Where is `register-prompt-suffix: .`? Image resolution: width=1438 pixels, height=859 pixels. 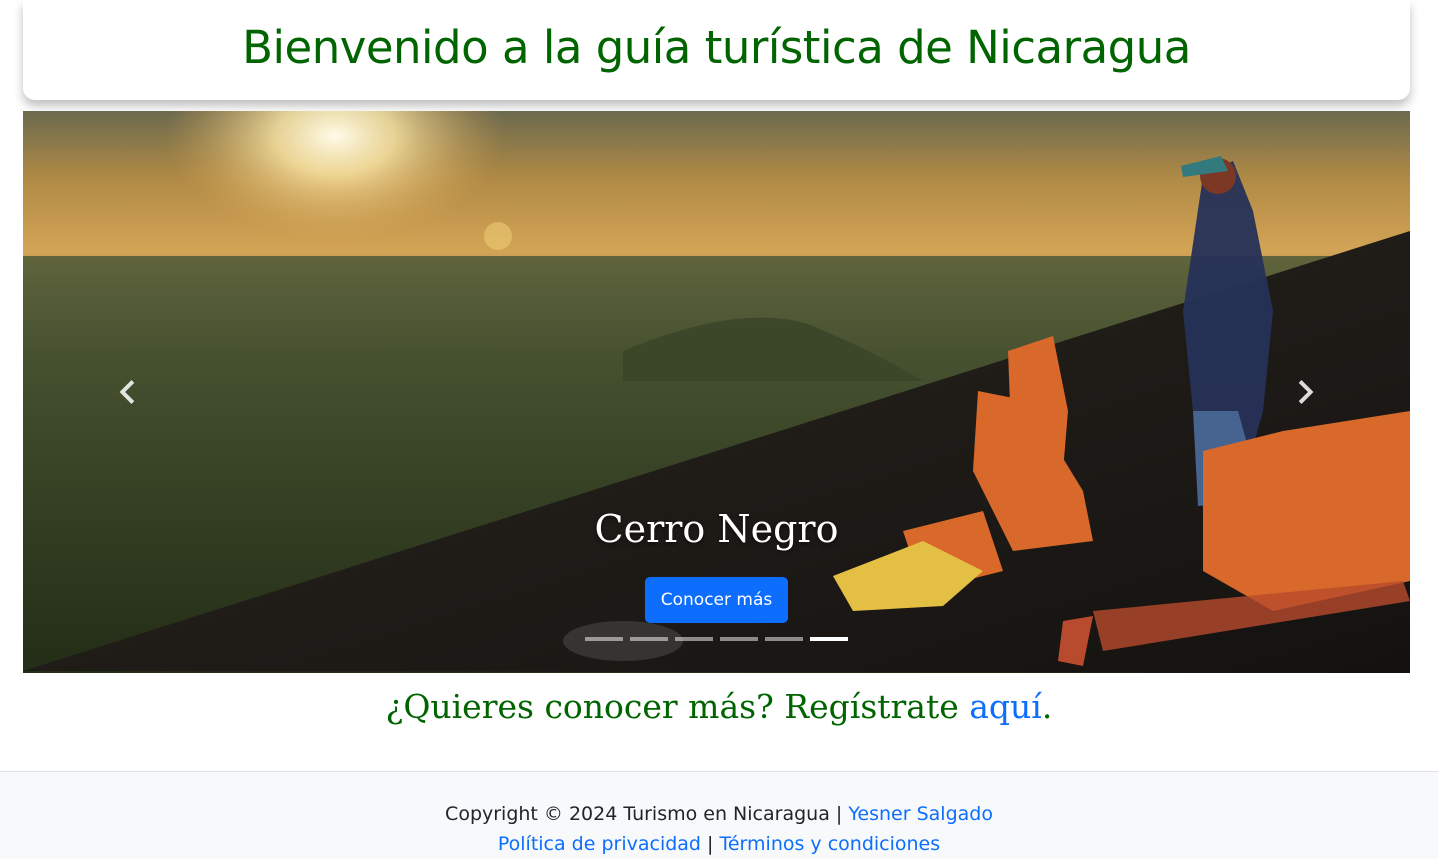 register-prompt-suffix: . is located at coordinates (1047, 706).